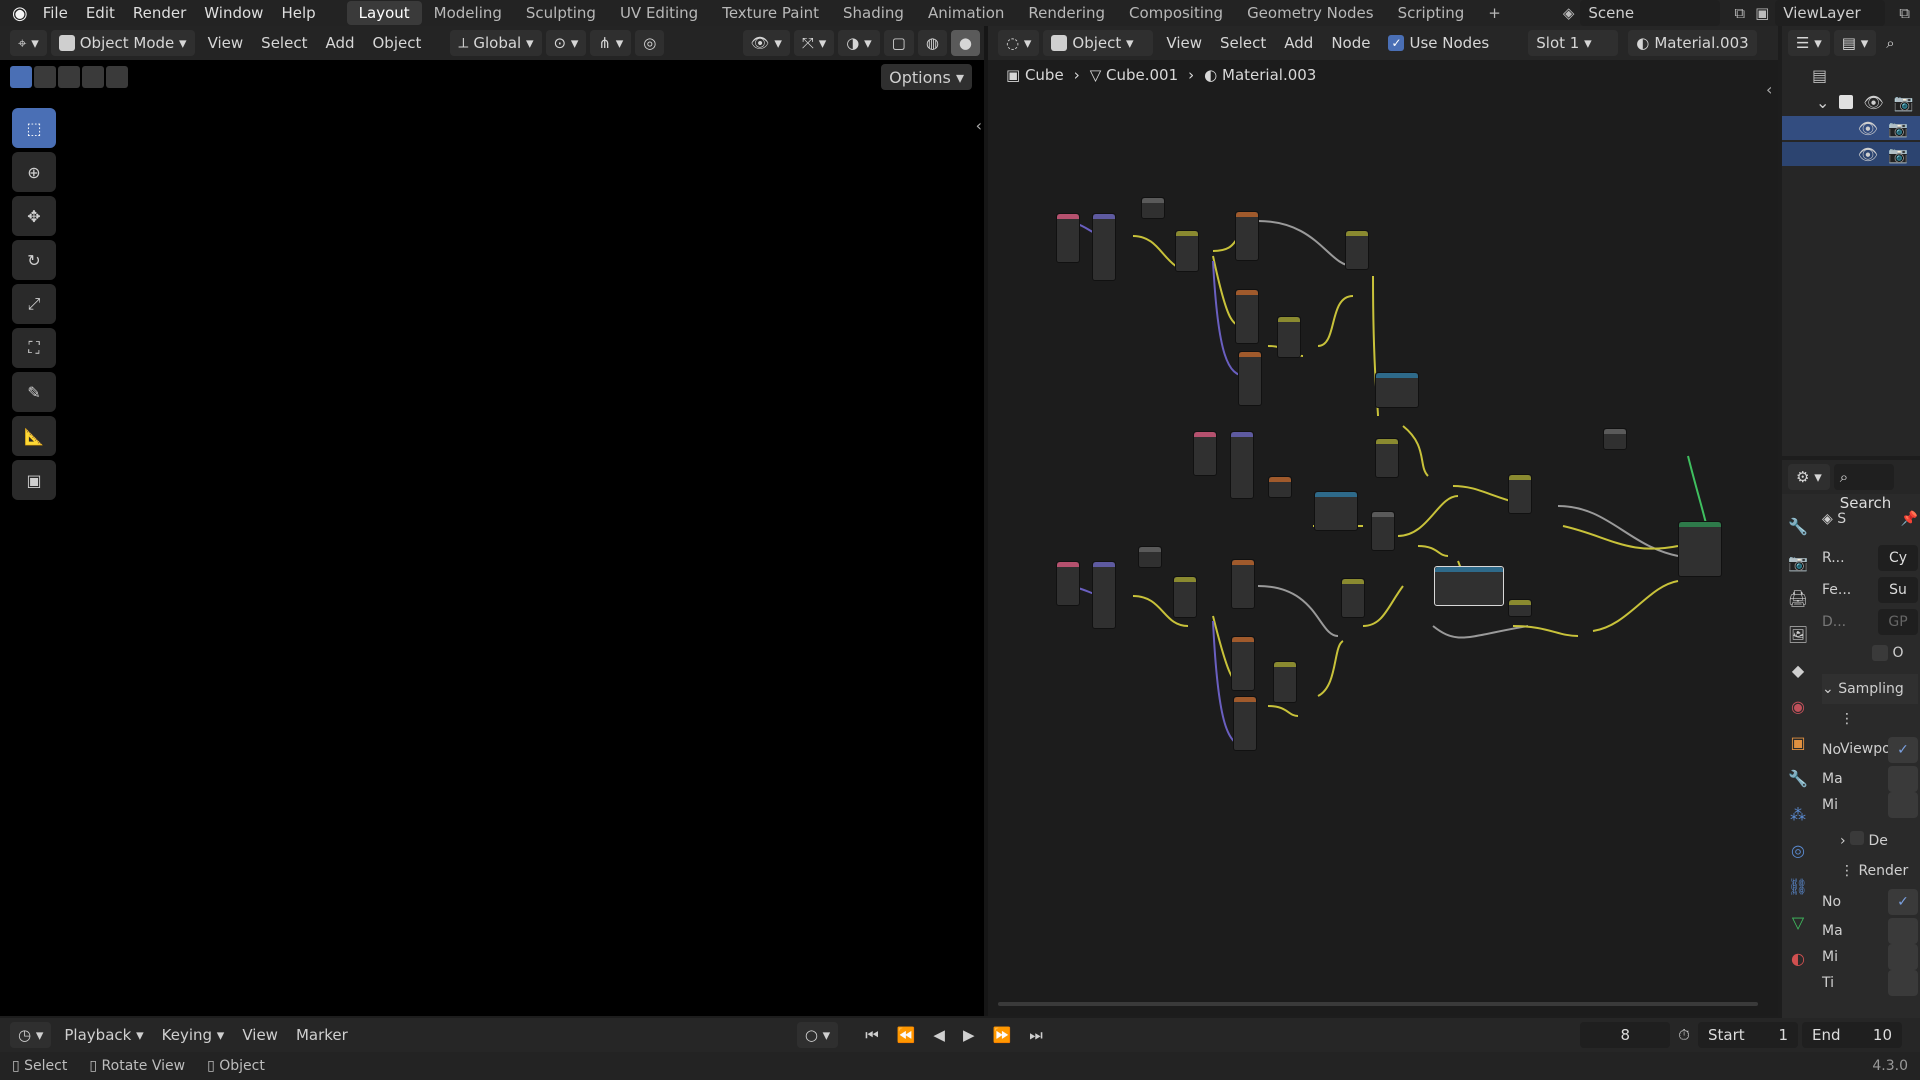 This screenshot has height=1080, width=1920. What do you see at coordinates (1378, 1004) in the screenshot?
I see `node-editor-hscroll` at bounding box center [1378, 1004].